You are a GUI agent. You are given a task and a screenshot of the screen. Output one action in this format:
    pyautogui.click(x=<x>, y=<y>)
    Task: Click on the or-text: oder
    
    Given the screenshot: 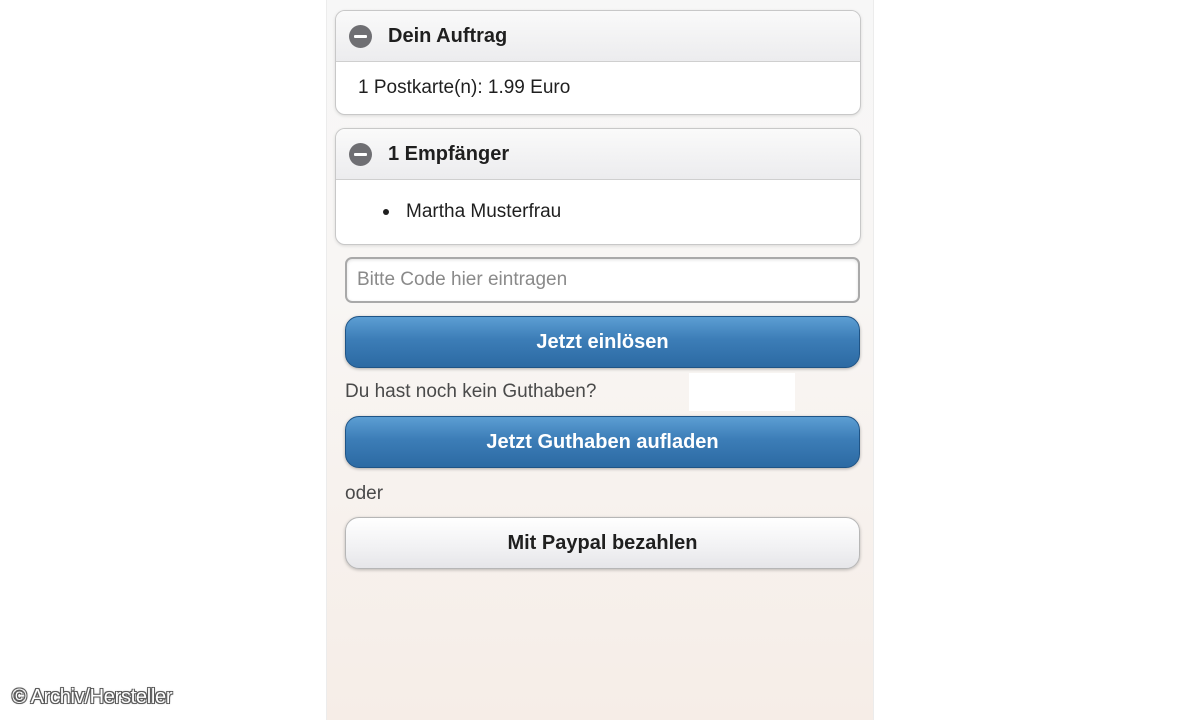 What is the action you would take?
    pyautogui.click(x=364, y=493)
    